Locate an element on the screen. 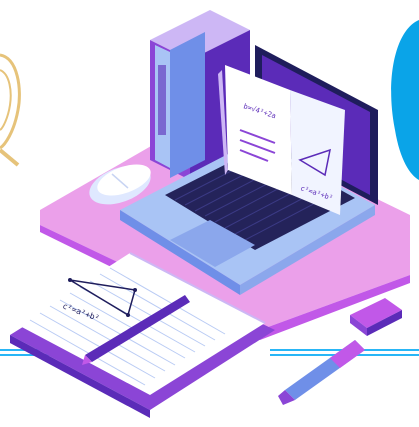 The image size is (419, 427). cyan-blob is located at coordinates (405, 100).